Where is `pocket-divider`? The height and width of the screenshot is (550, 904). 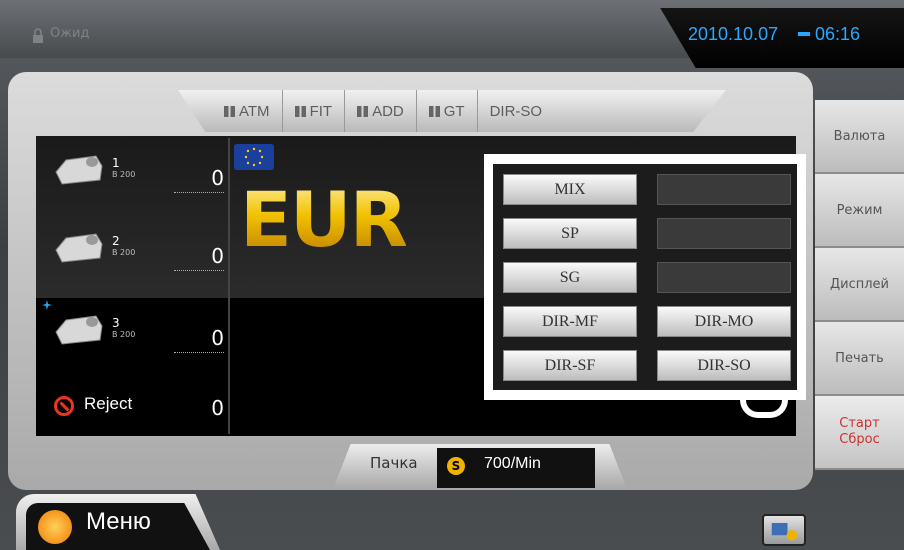
pocket-divider is located at coordinates (229, 286).